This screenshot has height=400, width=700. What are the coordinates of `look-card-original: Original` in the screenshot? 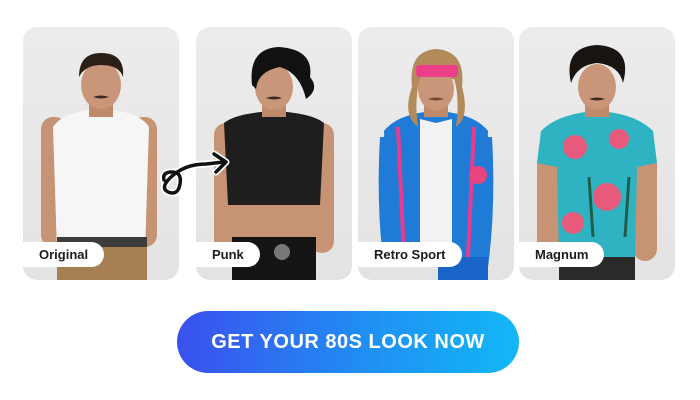 It's located at (101, 153).